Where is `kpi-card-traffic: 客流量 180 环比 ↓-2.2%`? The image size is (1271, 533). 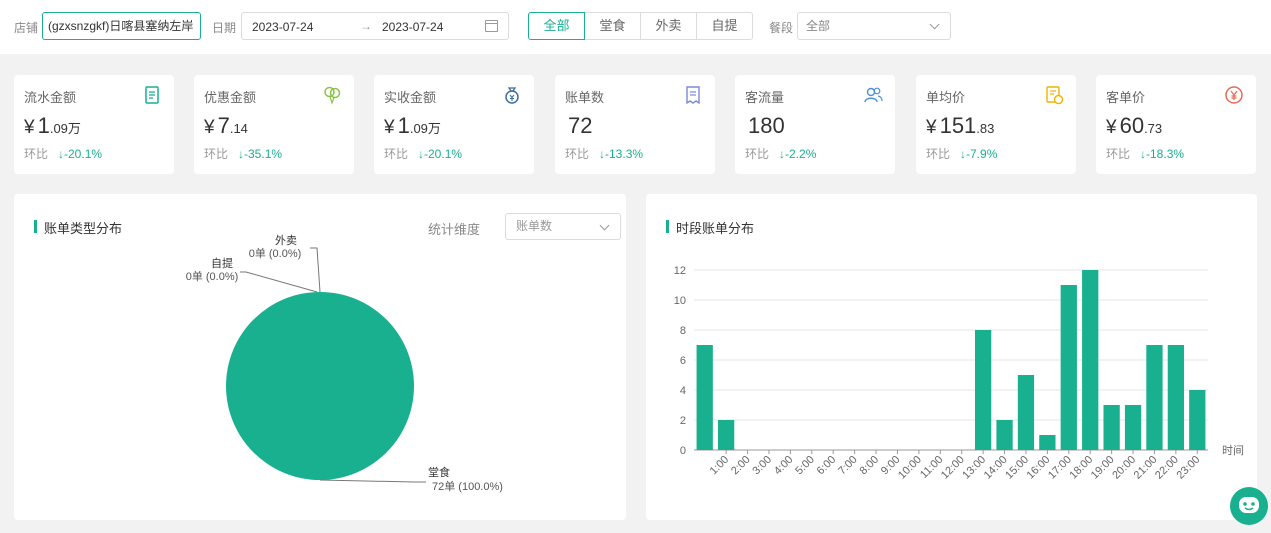
kpi-card-traffic: 客流量 180 环比 ↓-2.2% is located at coordinates (815, 124).